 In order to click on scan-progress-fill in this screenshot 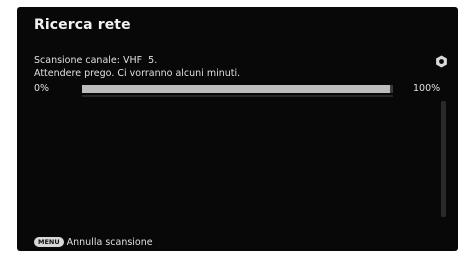, I will do `click(236, 89)`.